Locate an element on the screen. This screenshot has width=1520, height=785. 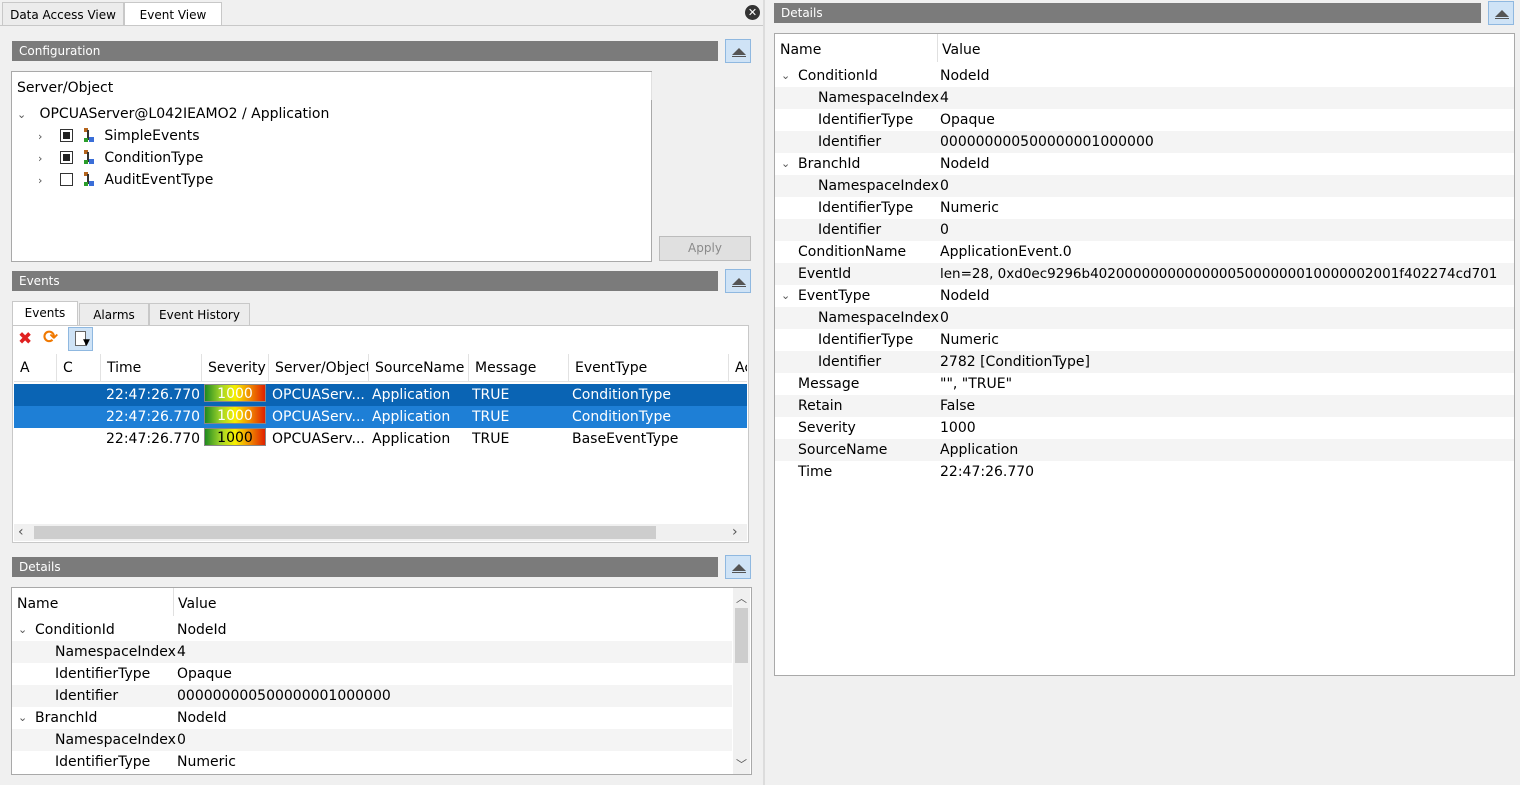
events-collapse-button is located at coordinates (738, 281).